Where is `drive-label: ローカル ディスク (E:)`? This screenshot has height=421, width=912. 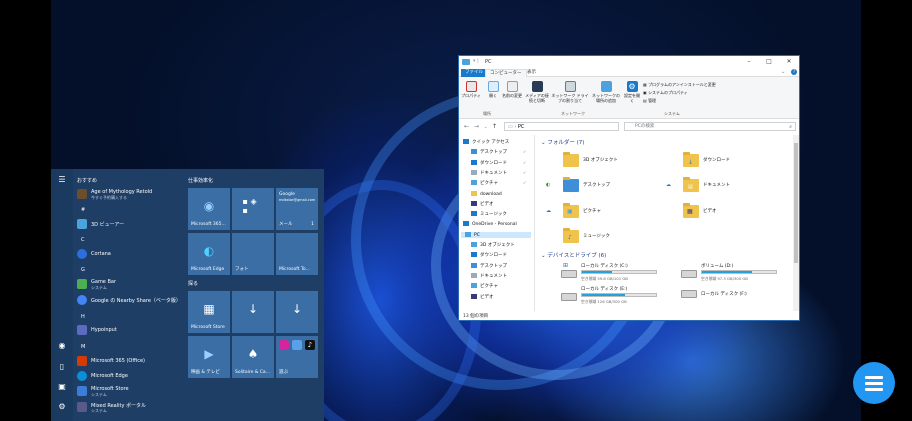 drive-label: ローカル ディスク (E:) is located at coordinates (604, 289).